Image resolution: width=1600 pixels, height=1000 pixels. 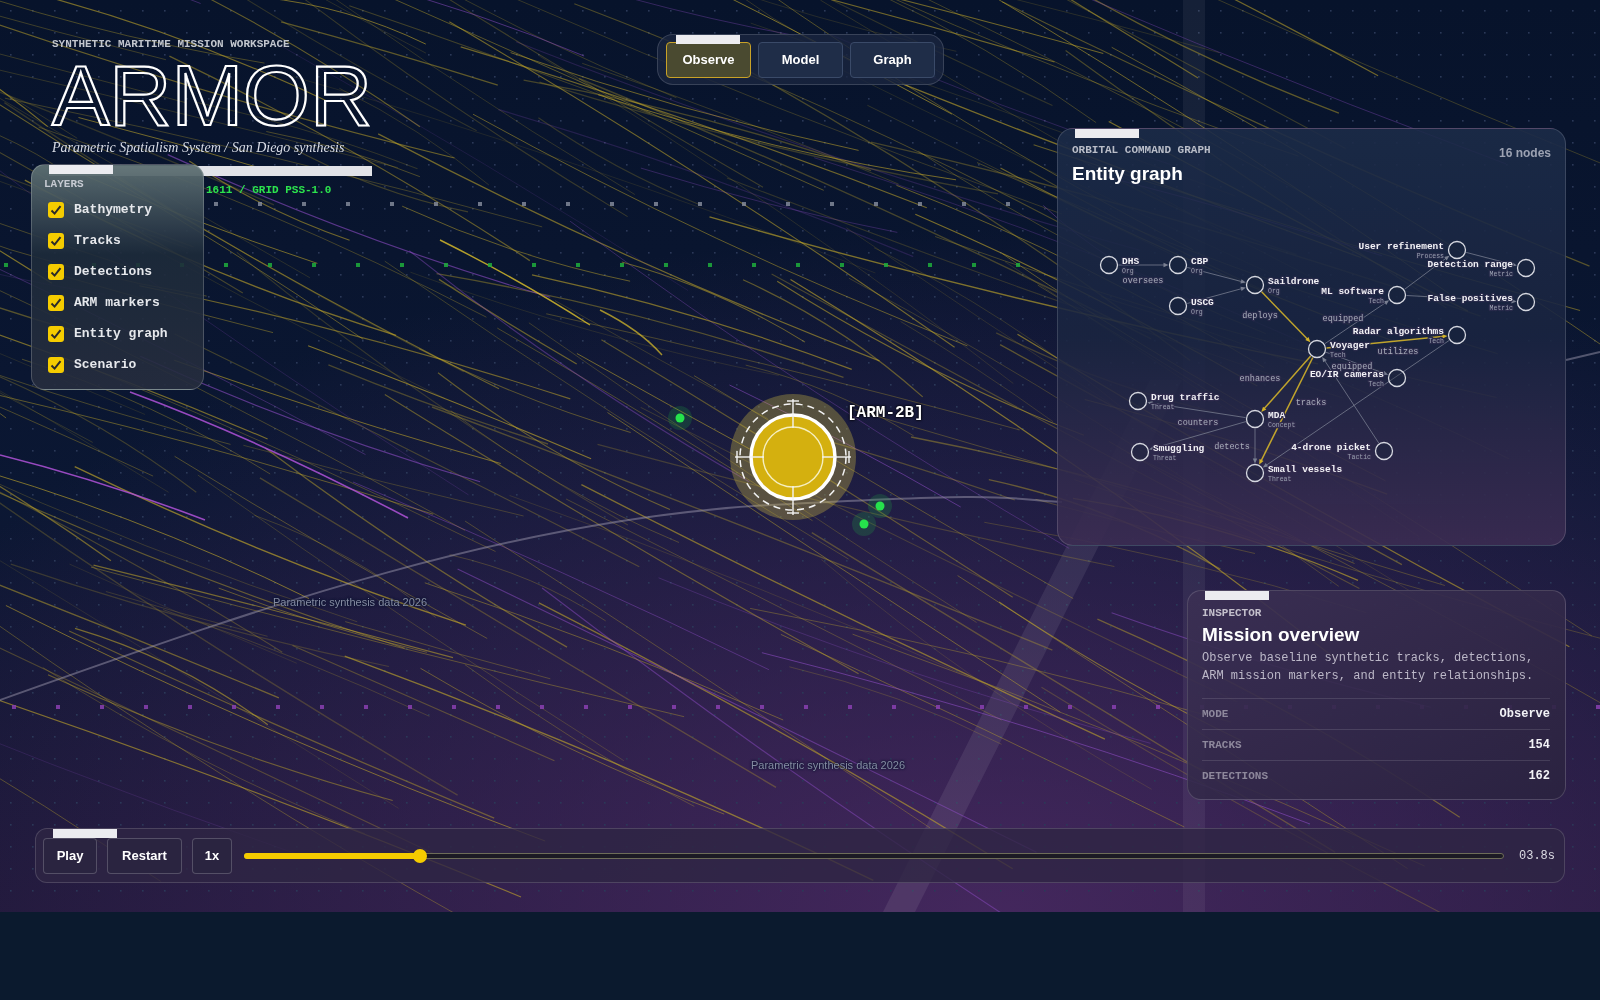 I want to click on node-label: Smuggling, so click(x=1179, y=448).